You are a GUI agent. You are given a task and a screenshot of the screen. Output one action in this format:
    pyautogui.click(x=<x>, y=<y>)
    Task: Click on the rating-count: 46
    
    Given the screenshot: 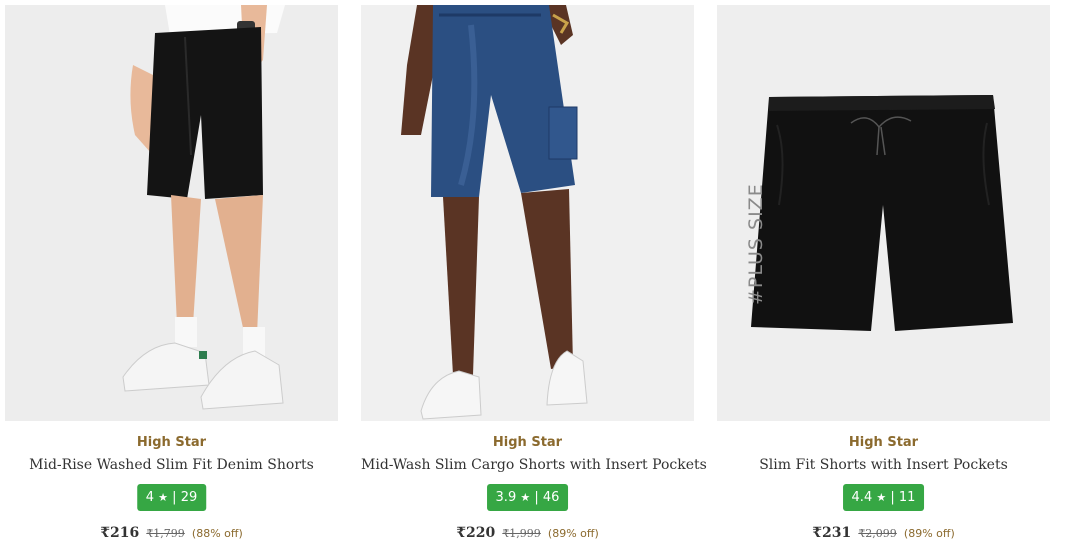 What is the action you would take?
    pyautogui.click(x=551, y=497)
    